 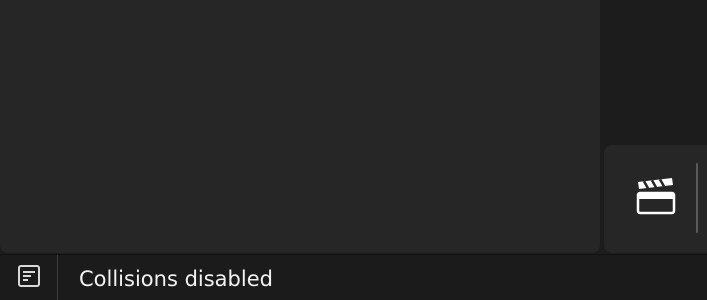 I want to click on sequencer-button, so click(x=656, y=199).